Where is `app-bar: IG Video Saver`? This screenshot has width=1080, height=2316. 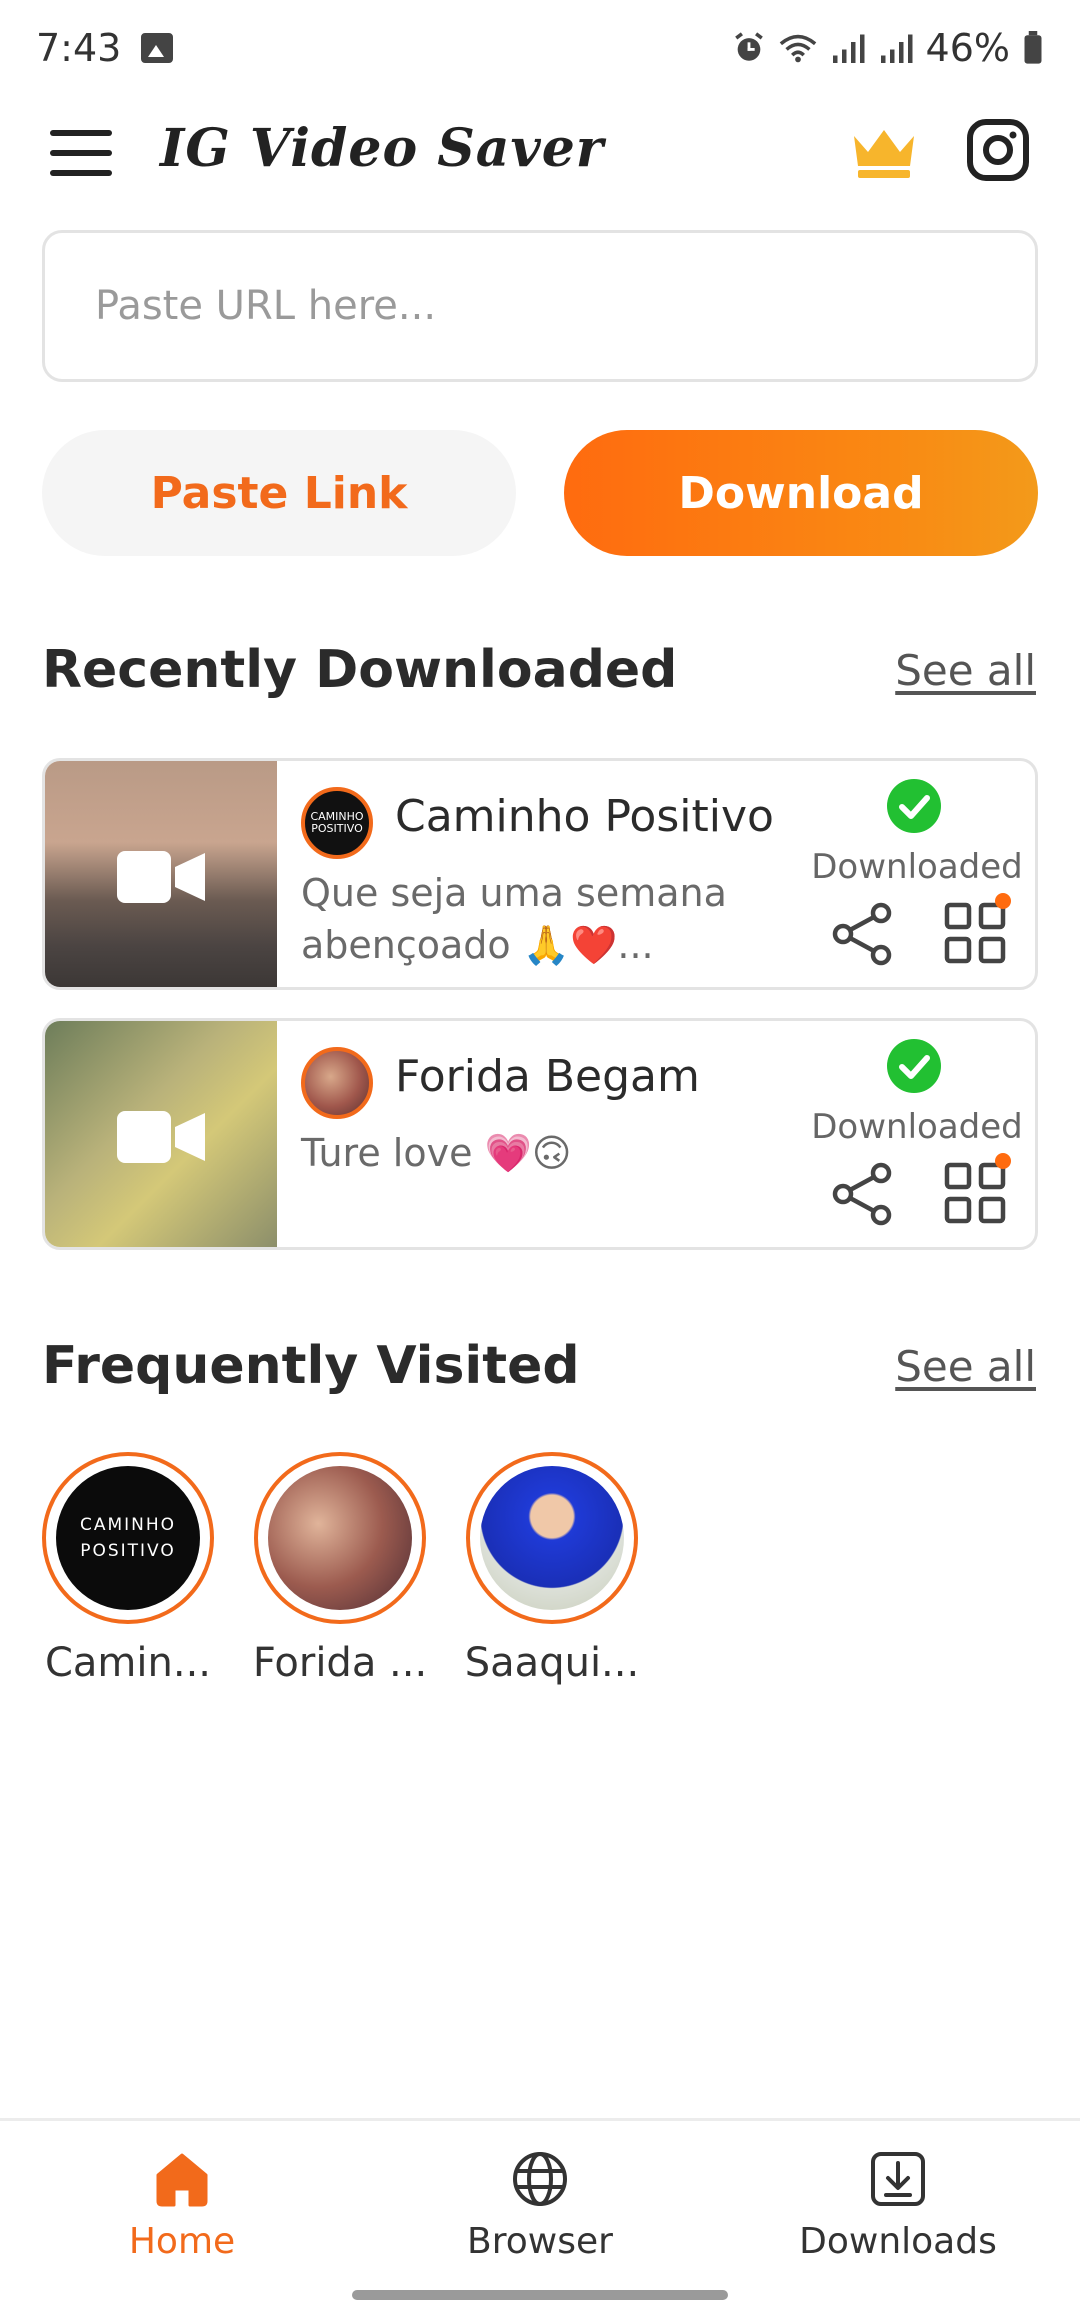 app-bar: IG Video Saver is located at coordinates (540, 155).